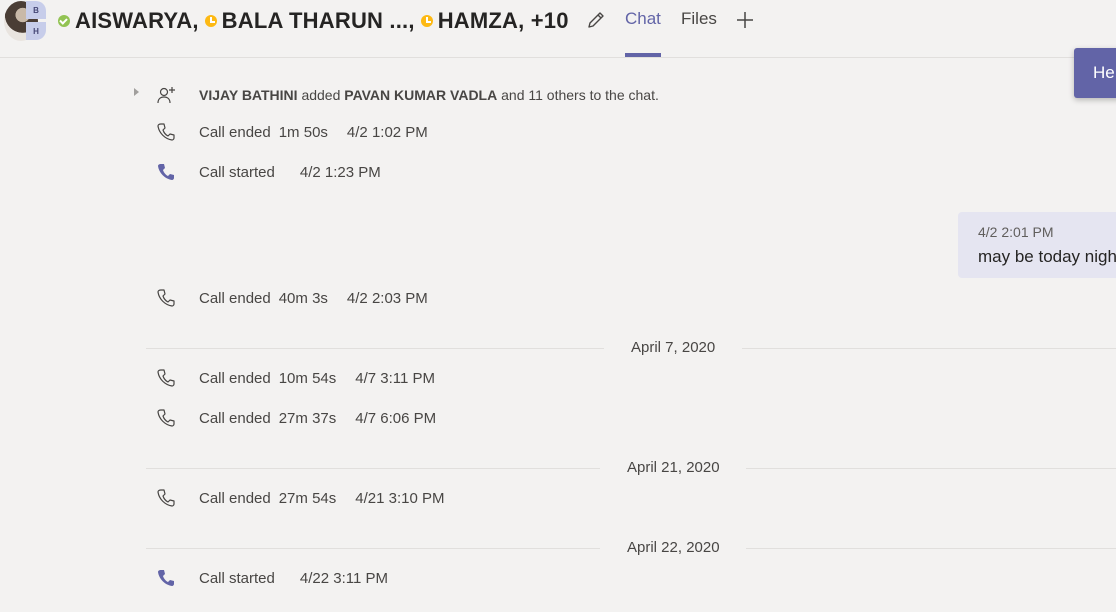 Image resolution: width=1116 pixels, height=612 pixels. I want to click on call-event: Call ended 40m 3s 4/2 2:03 PM, so click(292, 298).